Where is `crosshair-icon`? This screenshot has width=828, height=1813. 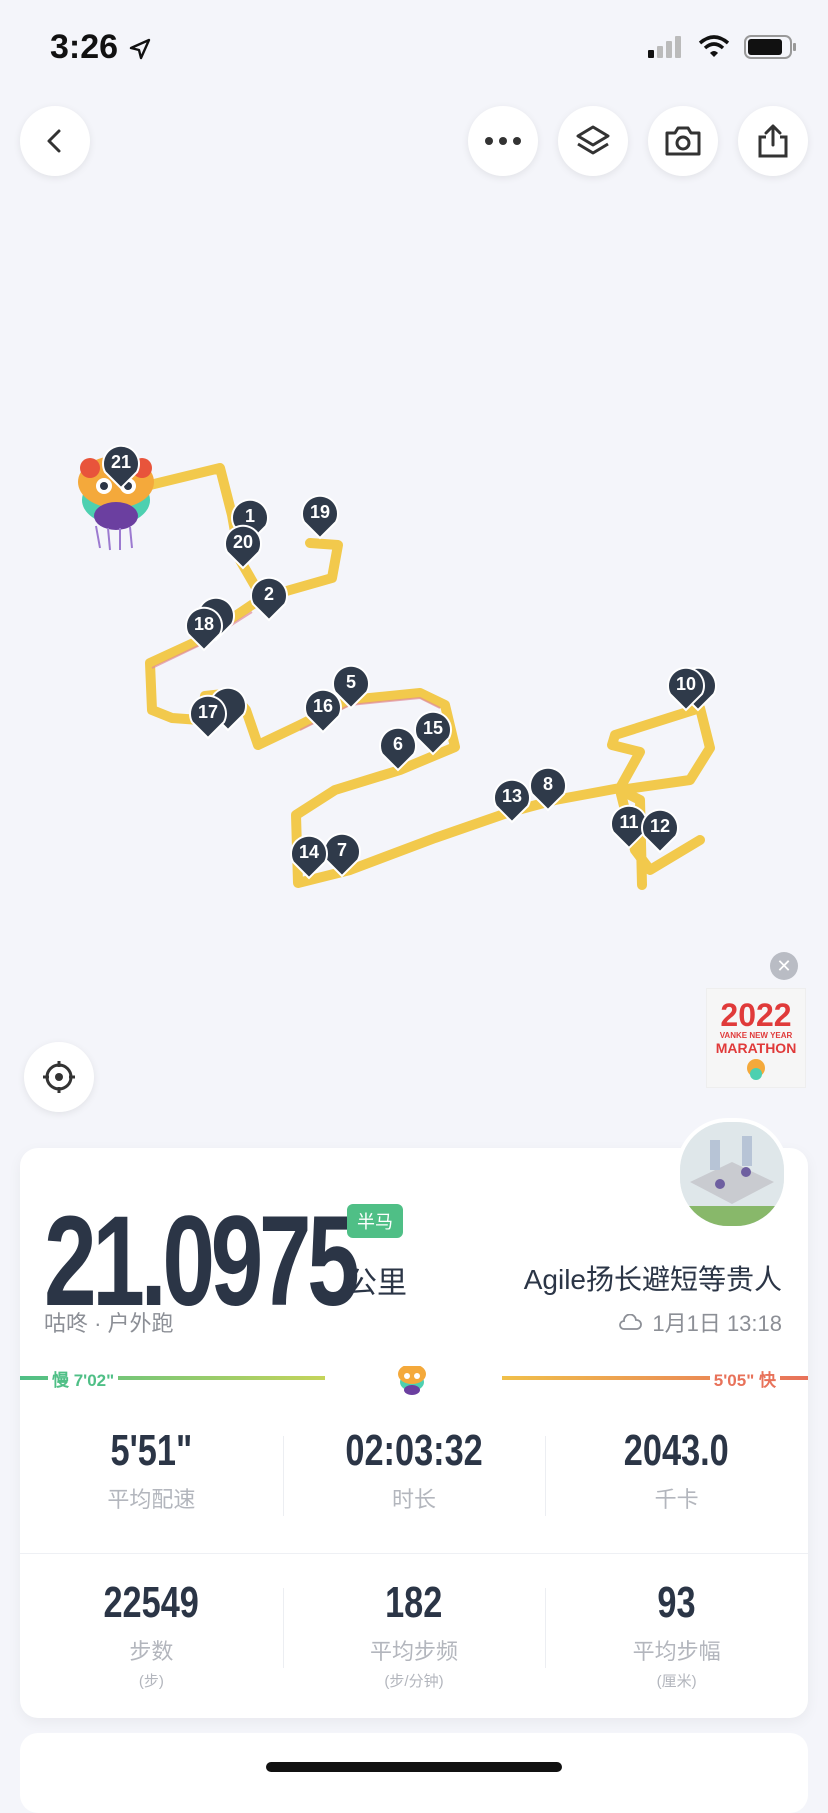 crosshair-icon is located at coordinates (59, 1077).